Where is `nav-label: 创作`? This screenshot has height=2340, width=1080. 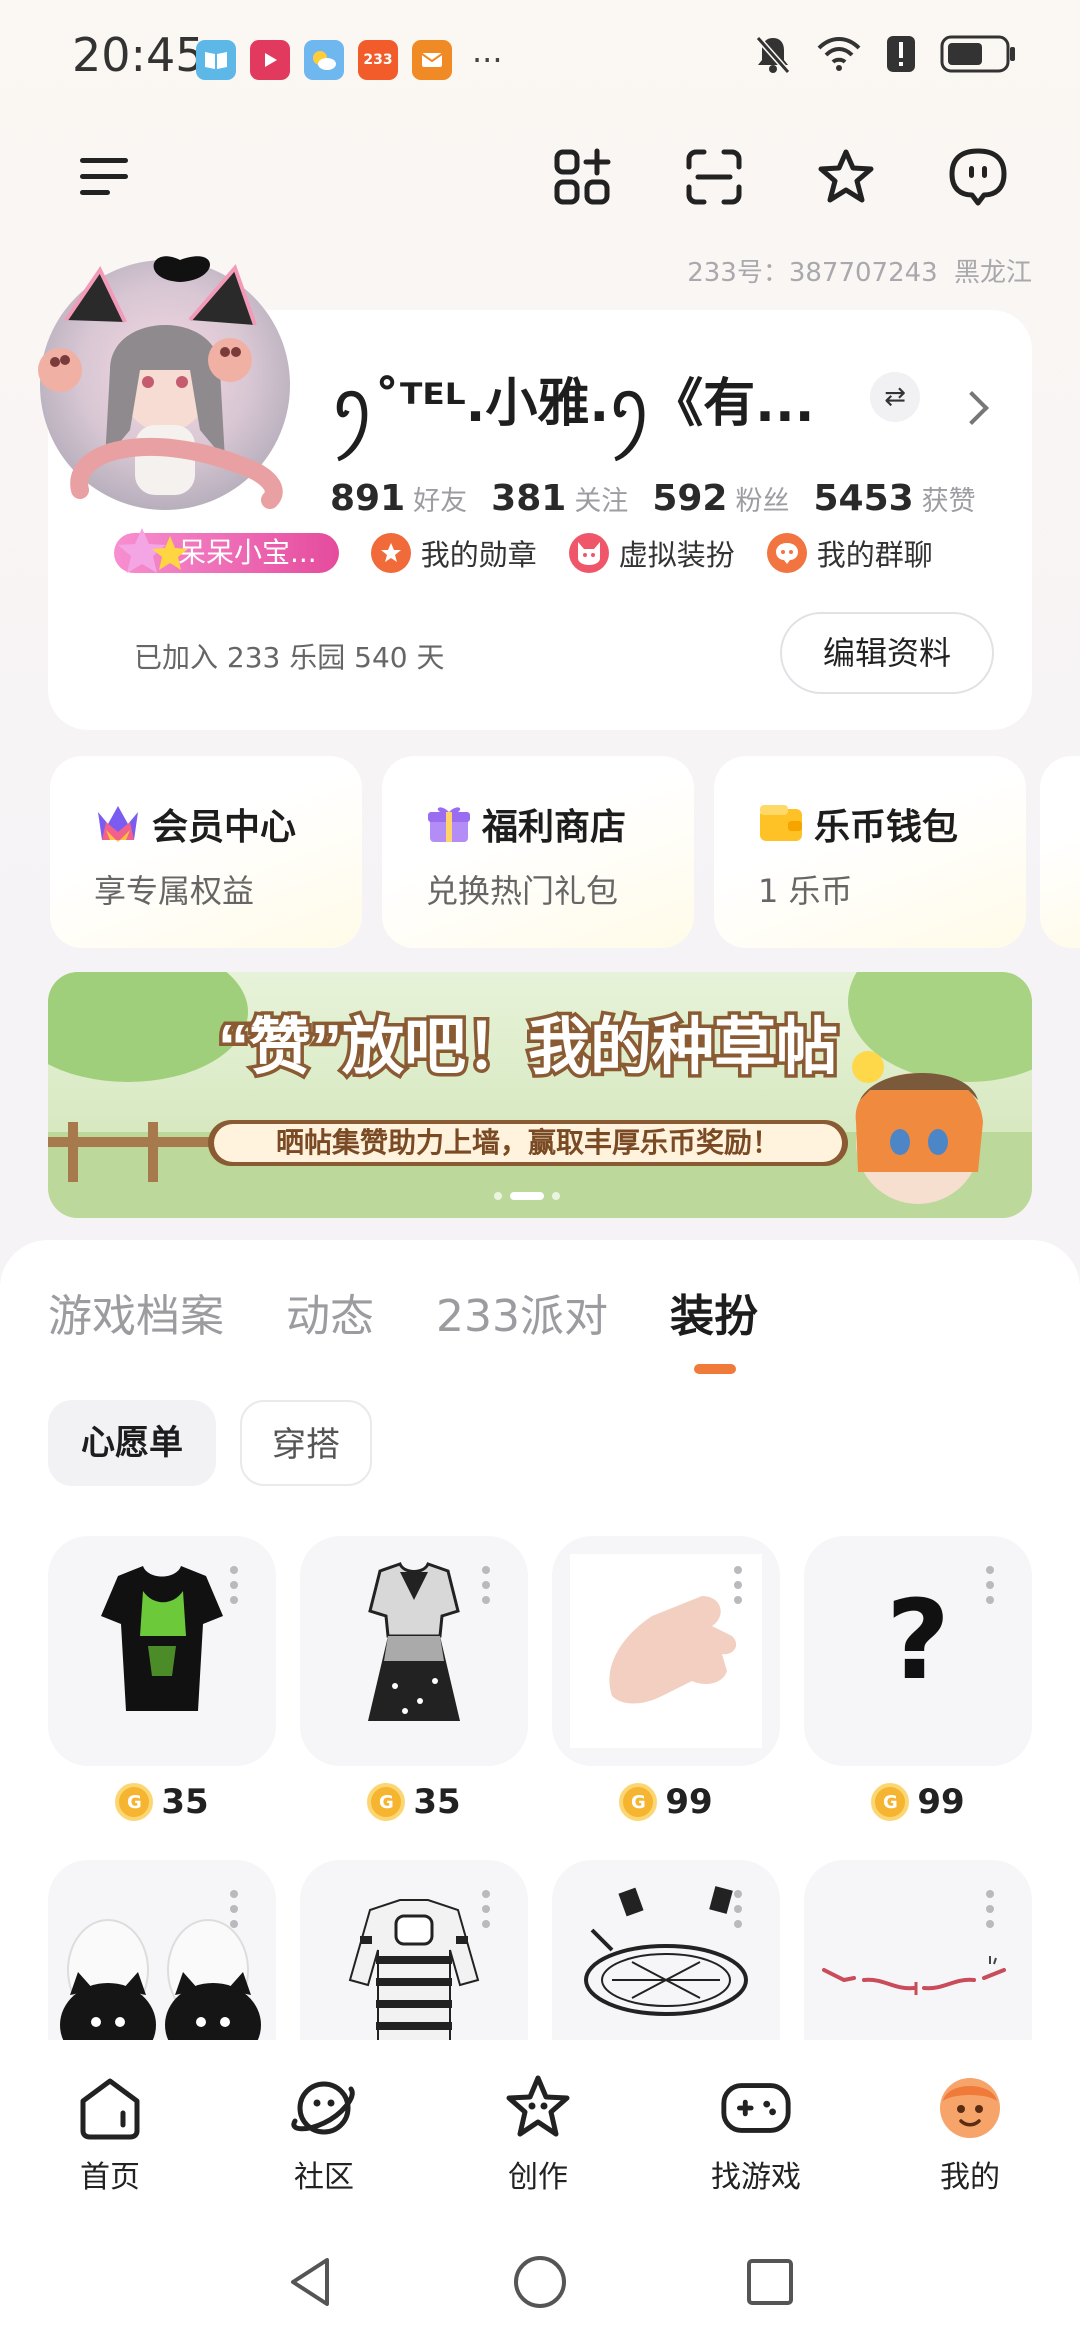 nav-label: 创作 is located at coordinates (538, 2177).